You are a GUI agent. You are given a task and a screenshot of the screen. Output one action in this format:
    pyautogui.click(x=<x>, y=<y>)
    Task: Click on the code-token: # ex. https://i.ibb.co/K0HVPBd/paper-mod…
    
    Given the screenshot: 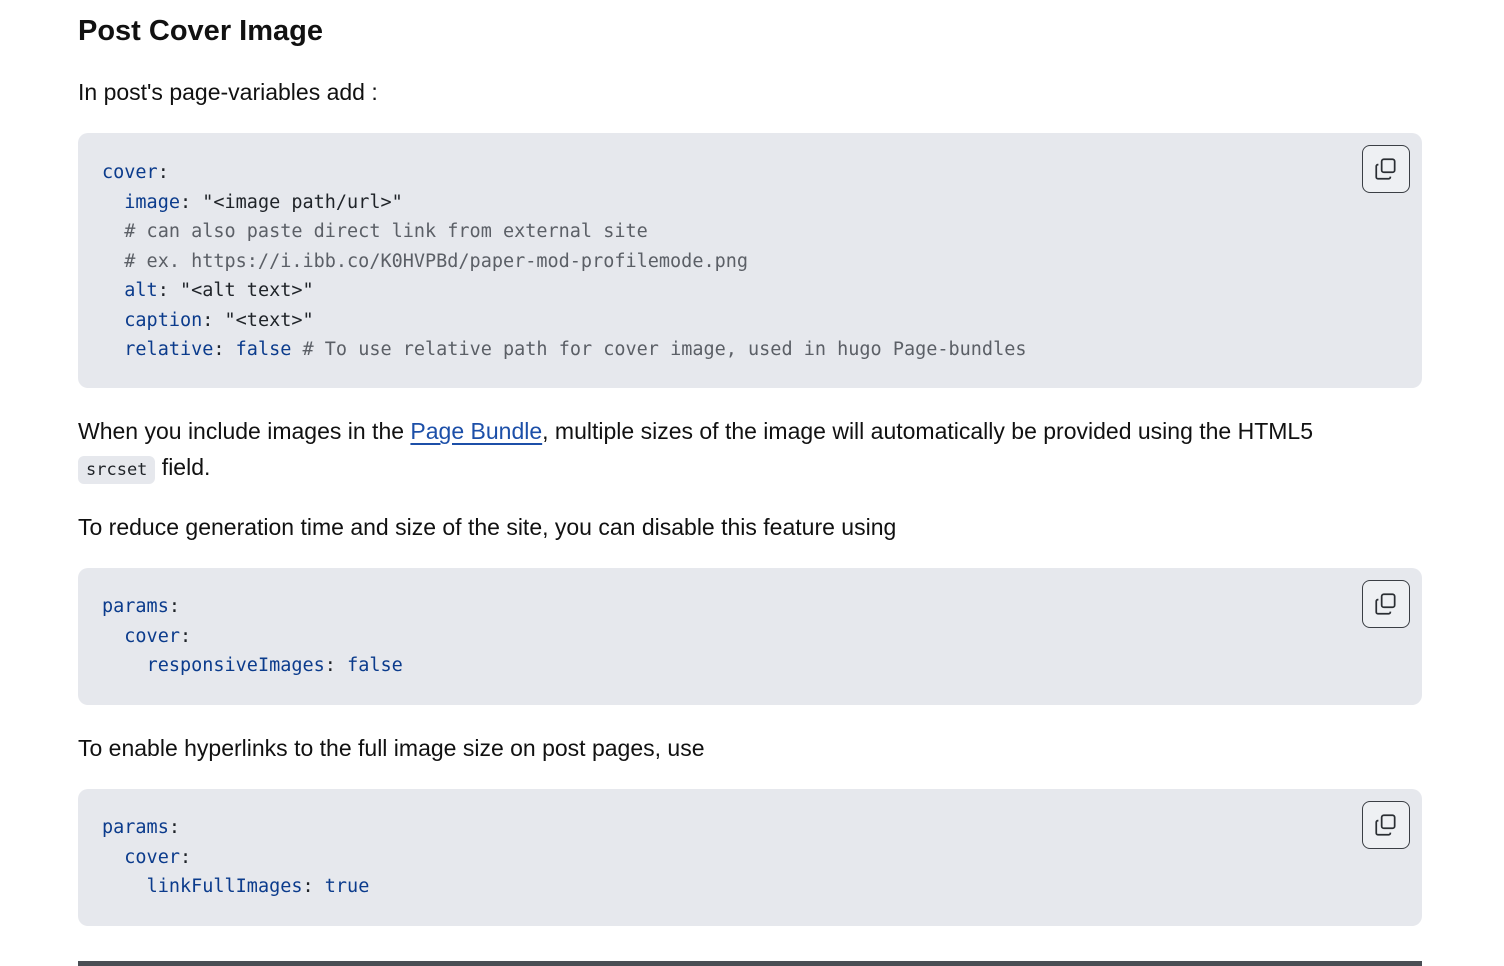 What is the action you would take?
    pyautogui.click(x=436, y=261)
    